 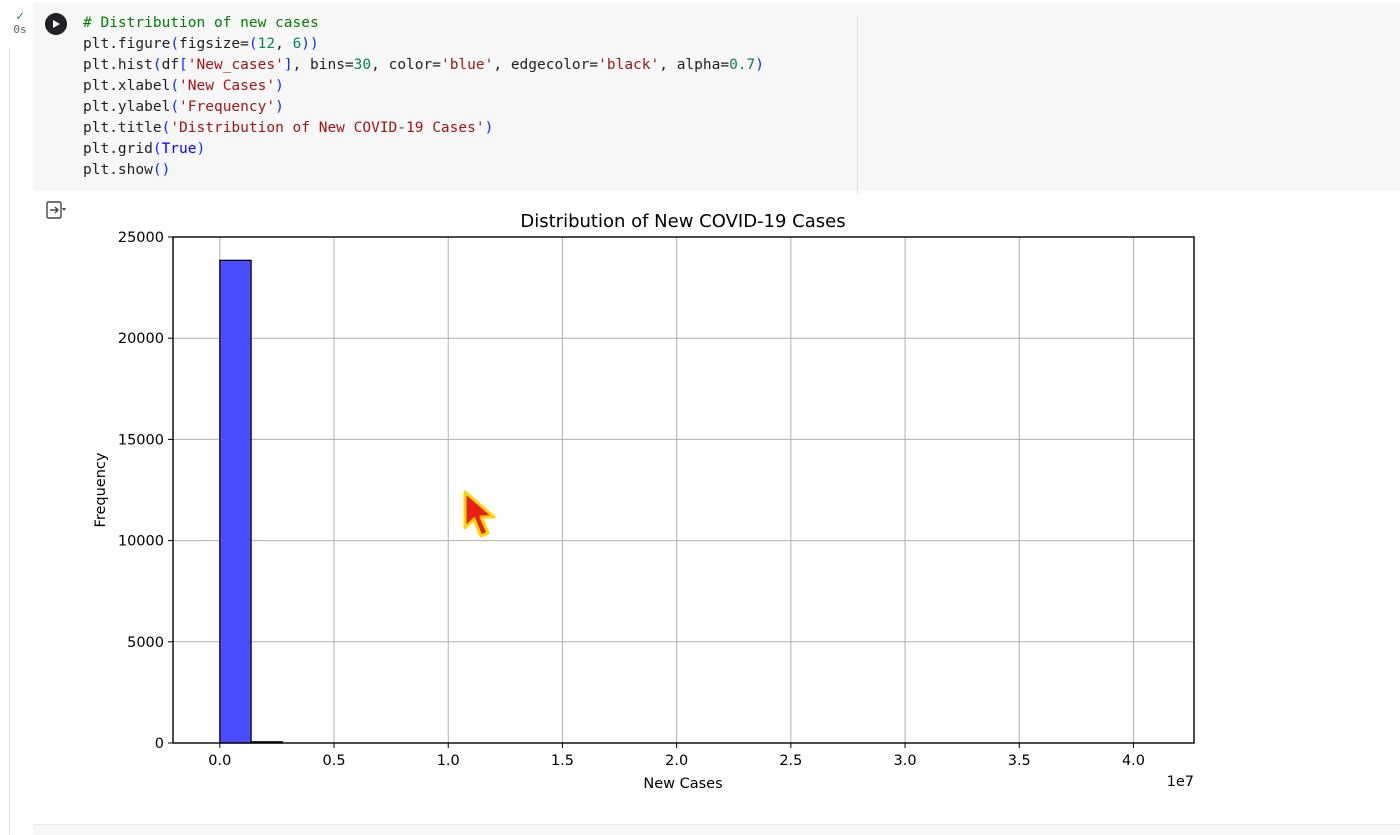 I want to click on y-tick-label: 25000, so click(x=141, y=238).